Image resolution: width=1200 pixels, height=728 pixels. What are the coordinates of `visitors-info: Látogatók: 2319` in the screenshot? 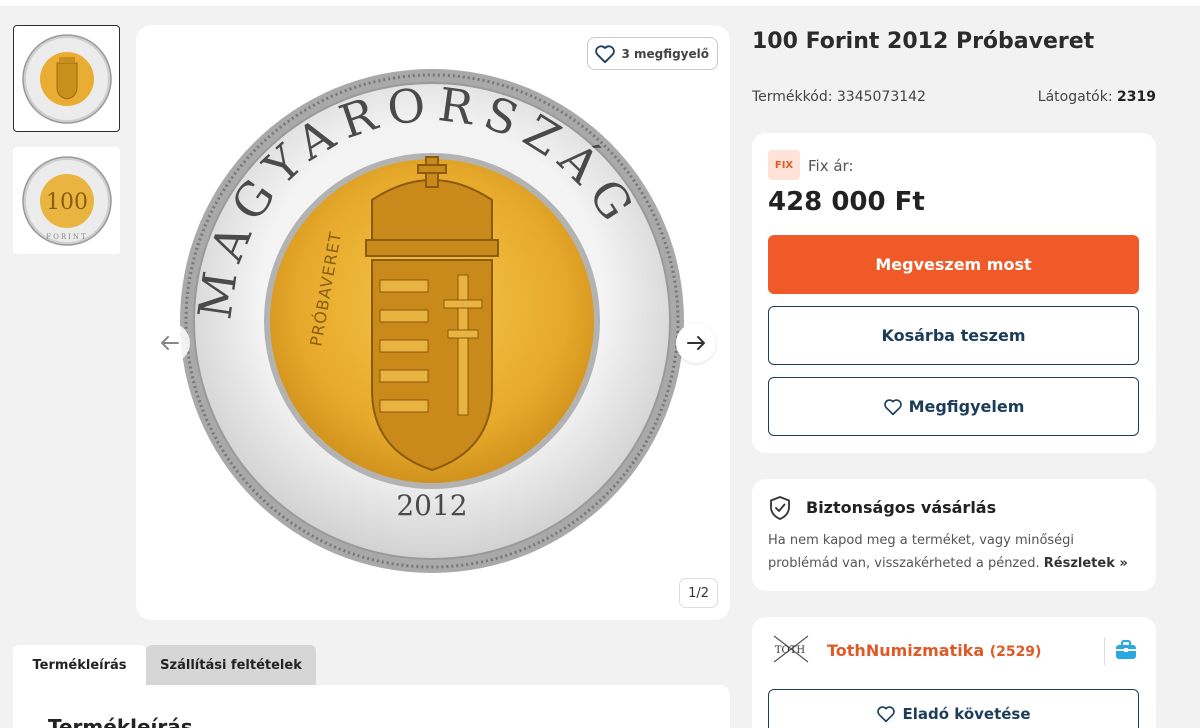 It's located at (1097, 97).